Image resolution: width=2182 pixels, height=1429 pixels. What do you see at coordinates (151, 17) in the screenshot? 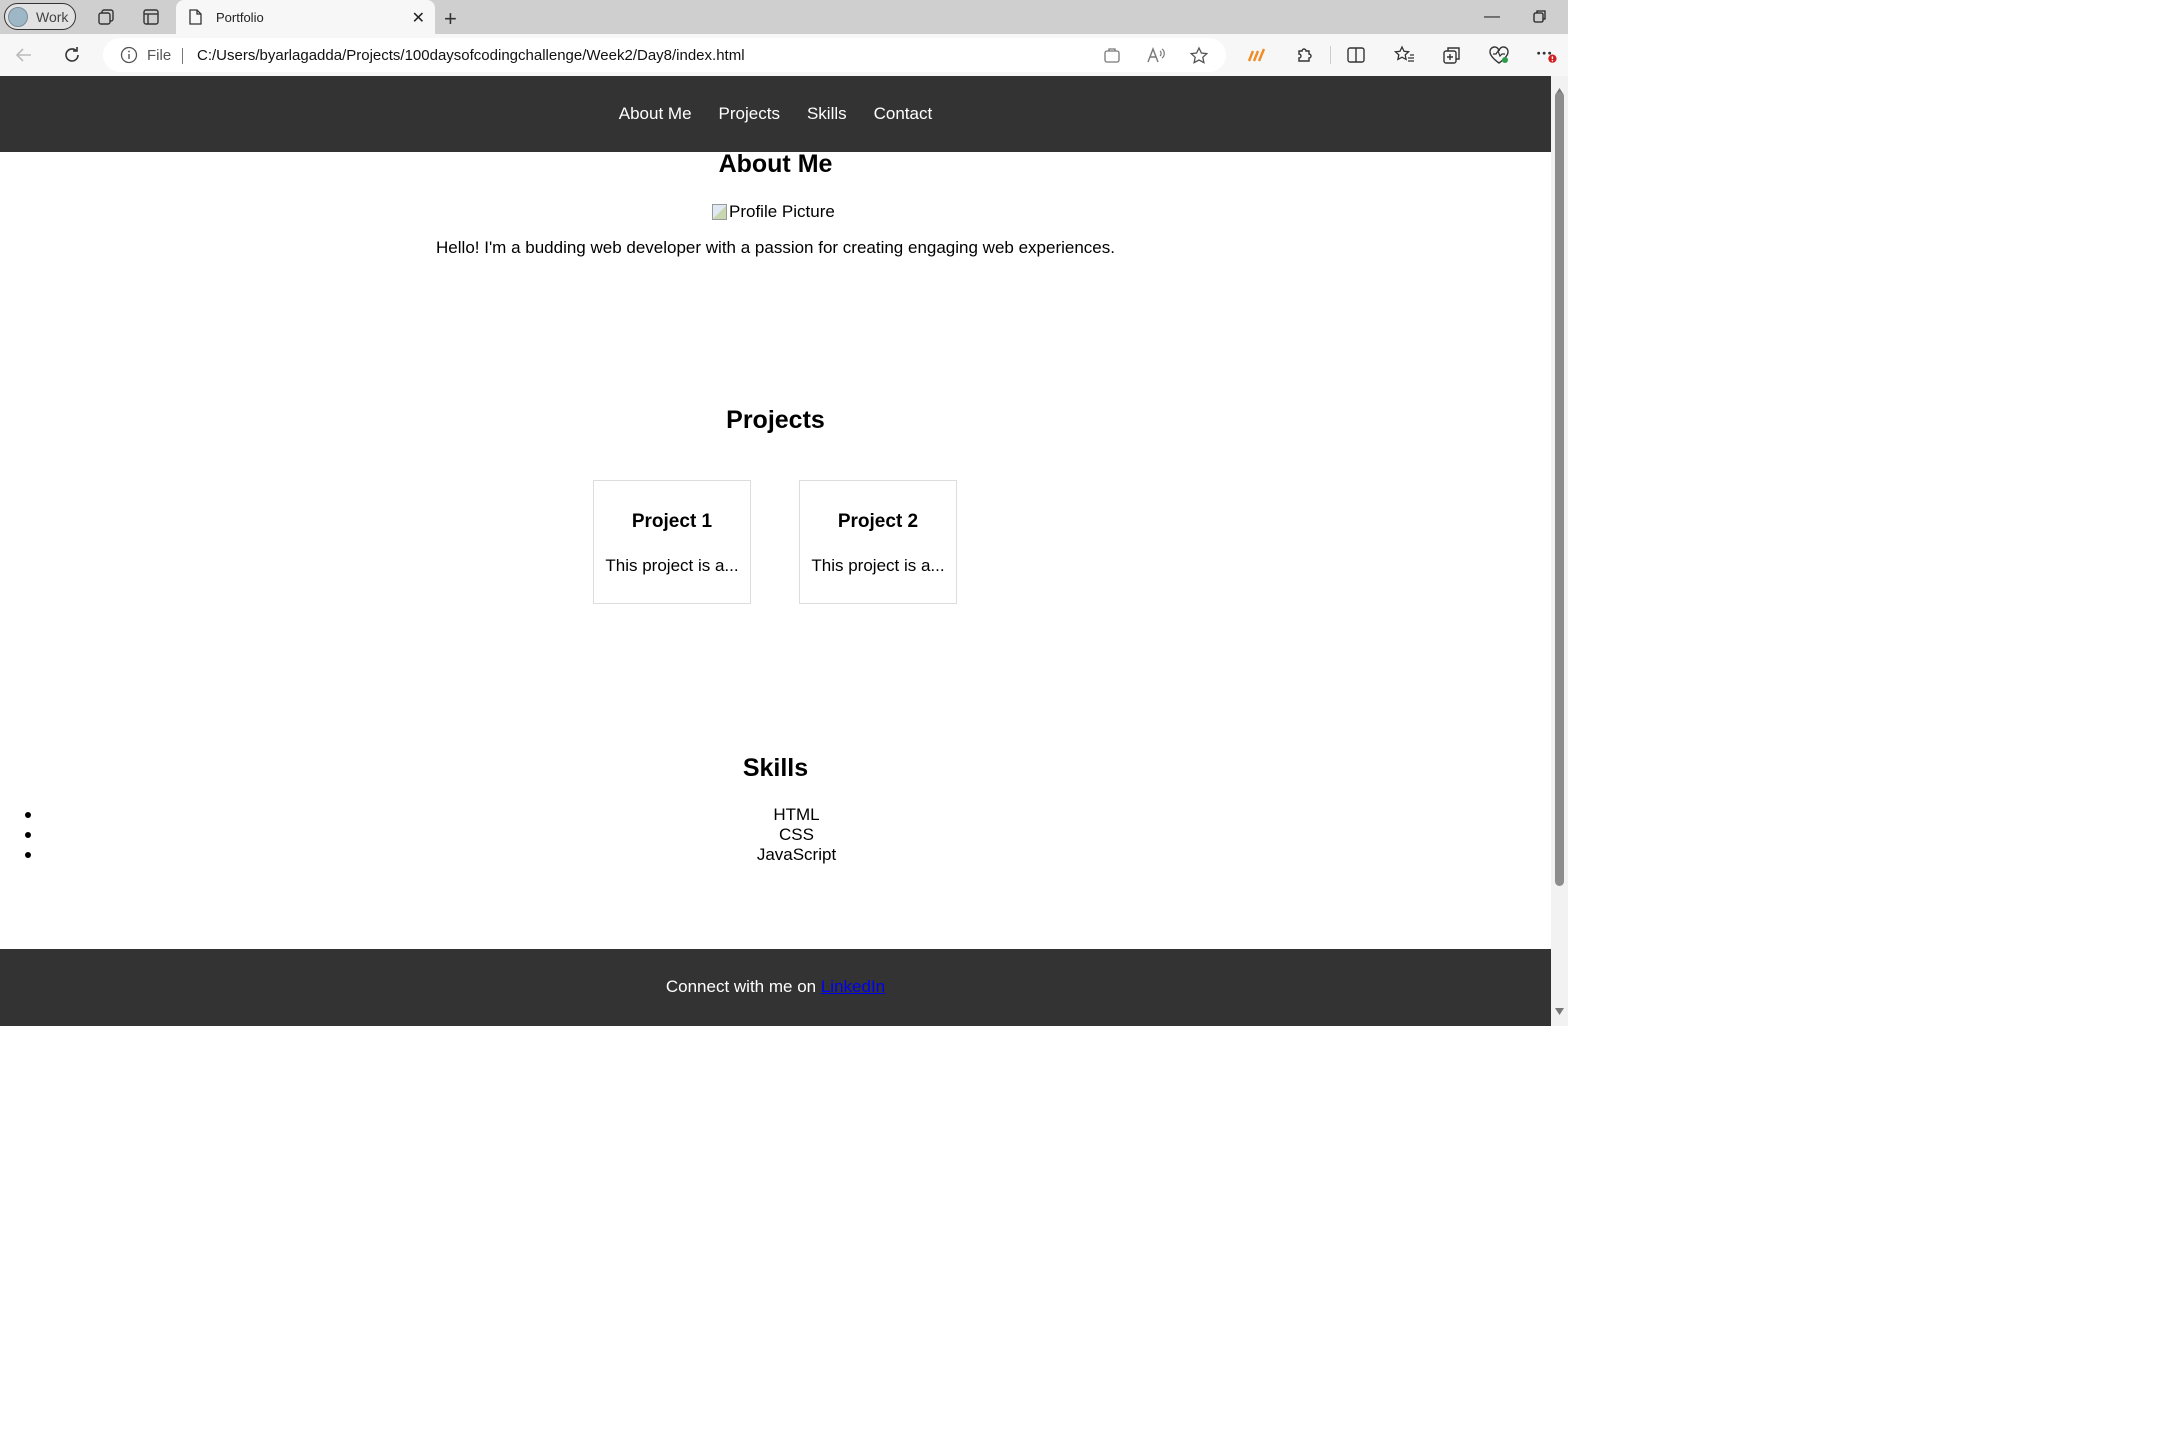
I see `vertical-tabs-icon` at bounding box center [151, 17].